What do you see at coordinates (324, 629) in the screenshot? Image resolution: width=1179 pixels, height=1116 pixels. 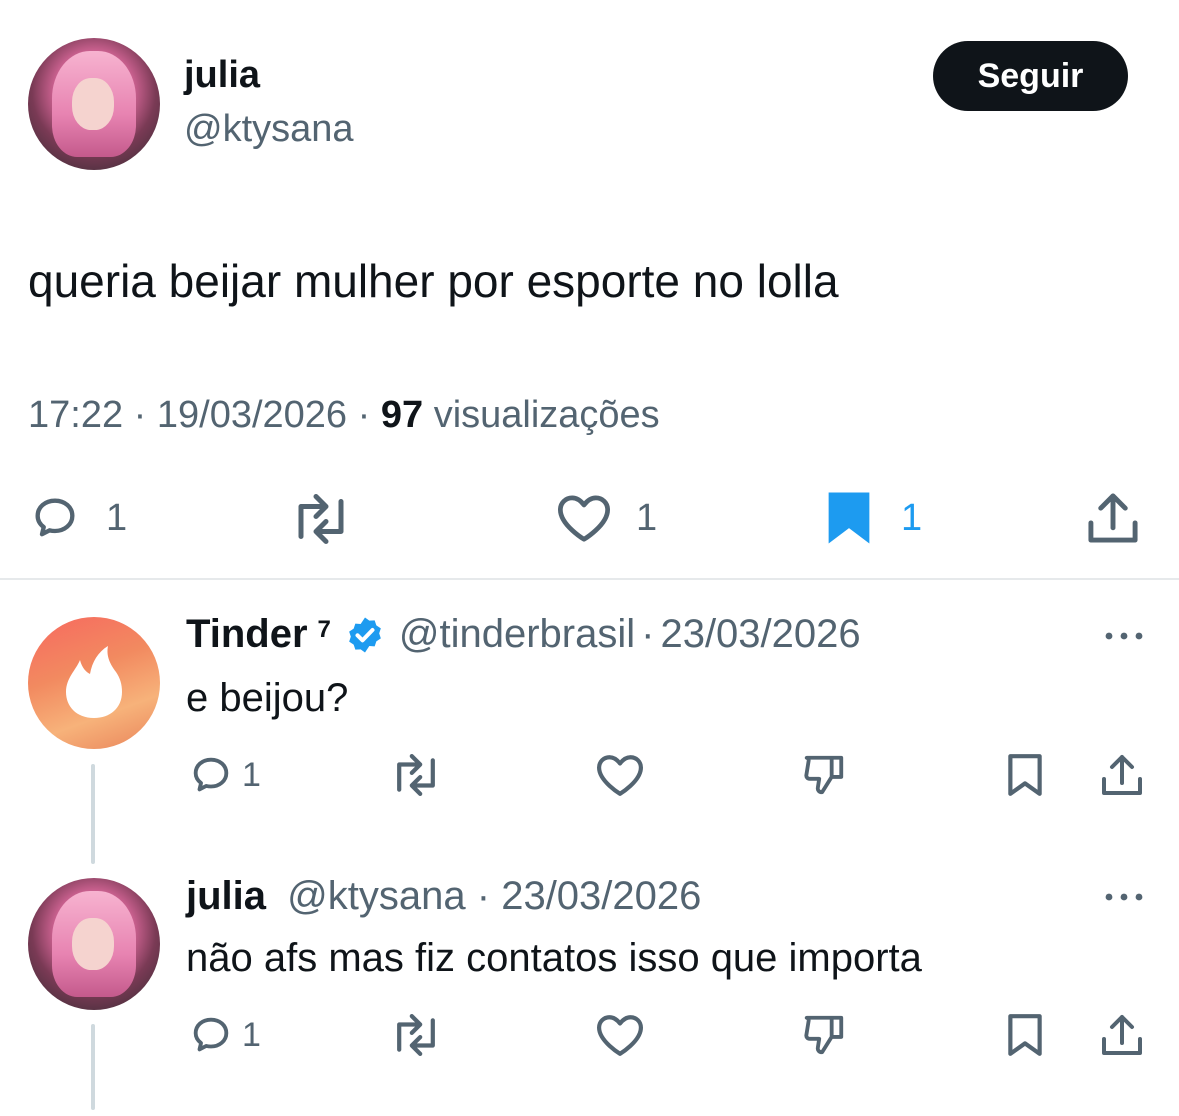 I see `affiliate-badge: 7` at bounding box center [324, 629].